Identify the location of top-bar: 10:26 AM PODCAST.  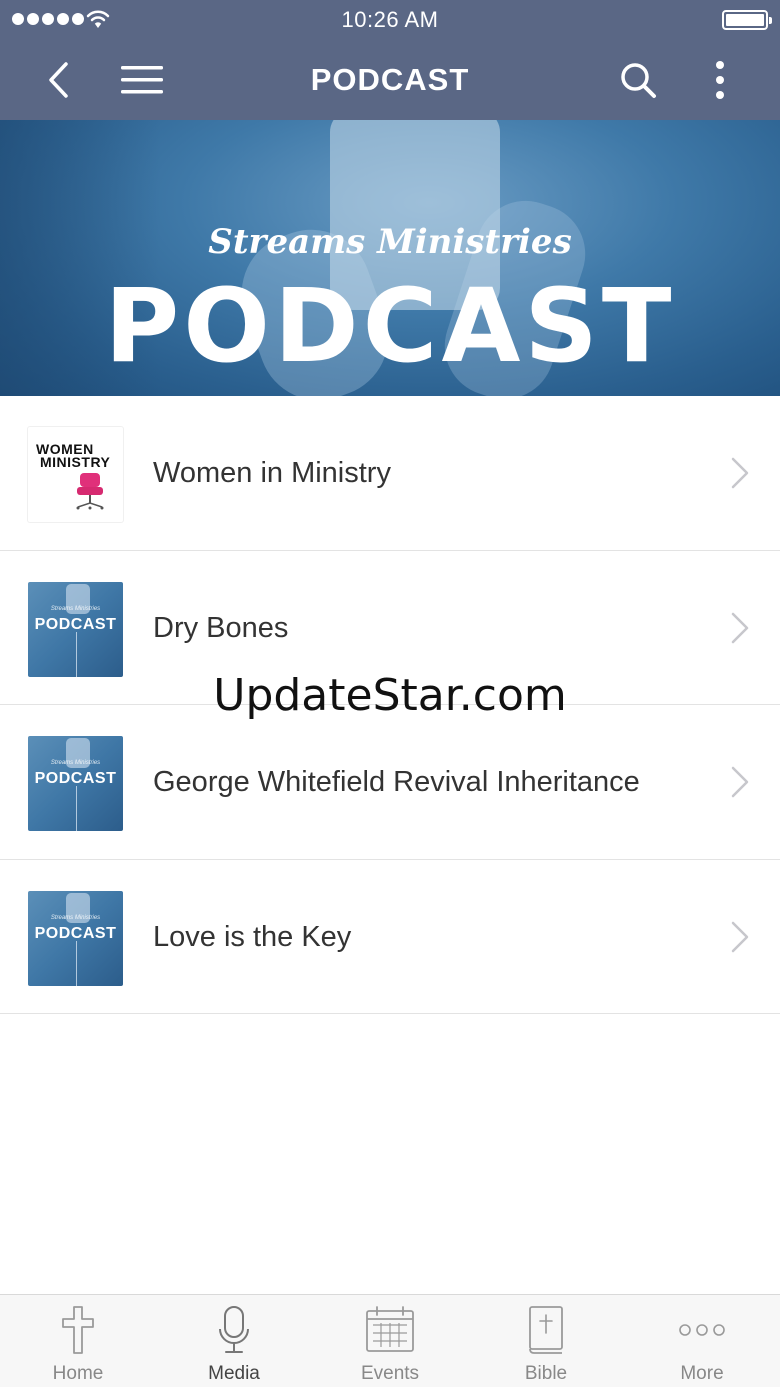
(390, 60).